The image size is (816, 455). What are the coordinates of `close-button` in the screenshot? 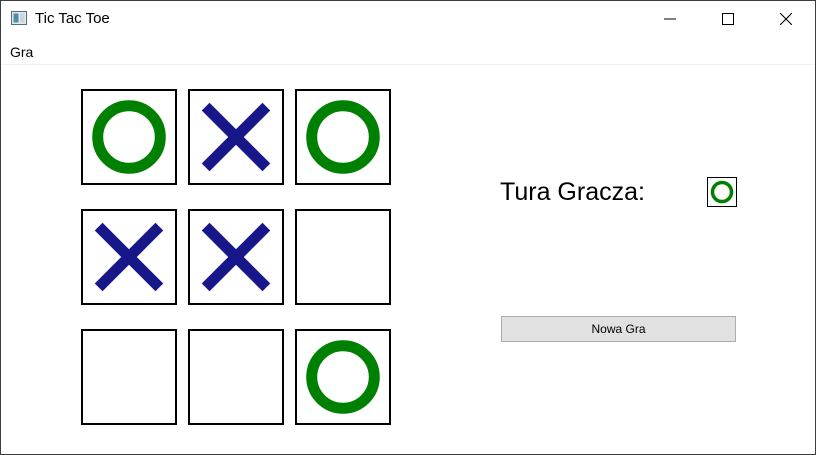 It's located at (786, 19).